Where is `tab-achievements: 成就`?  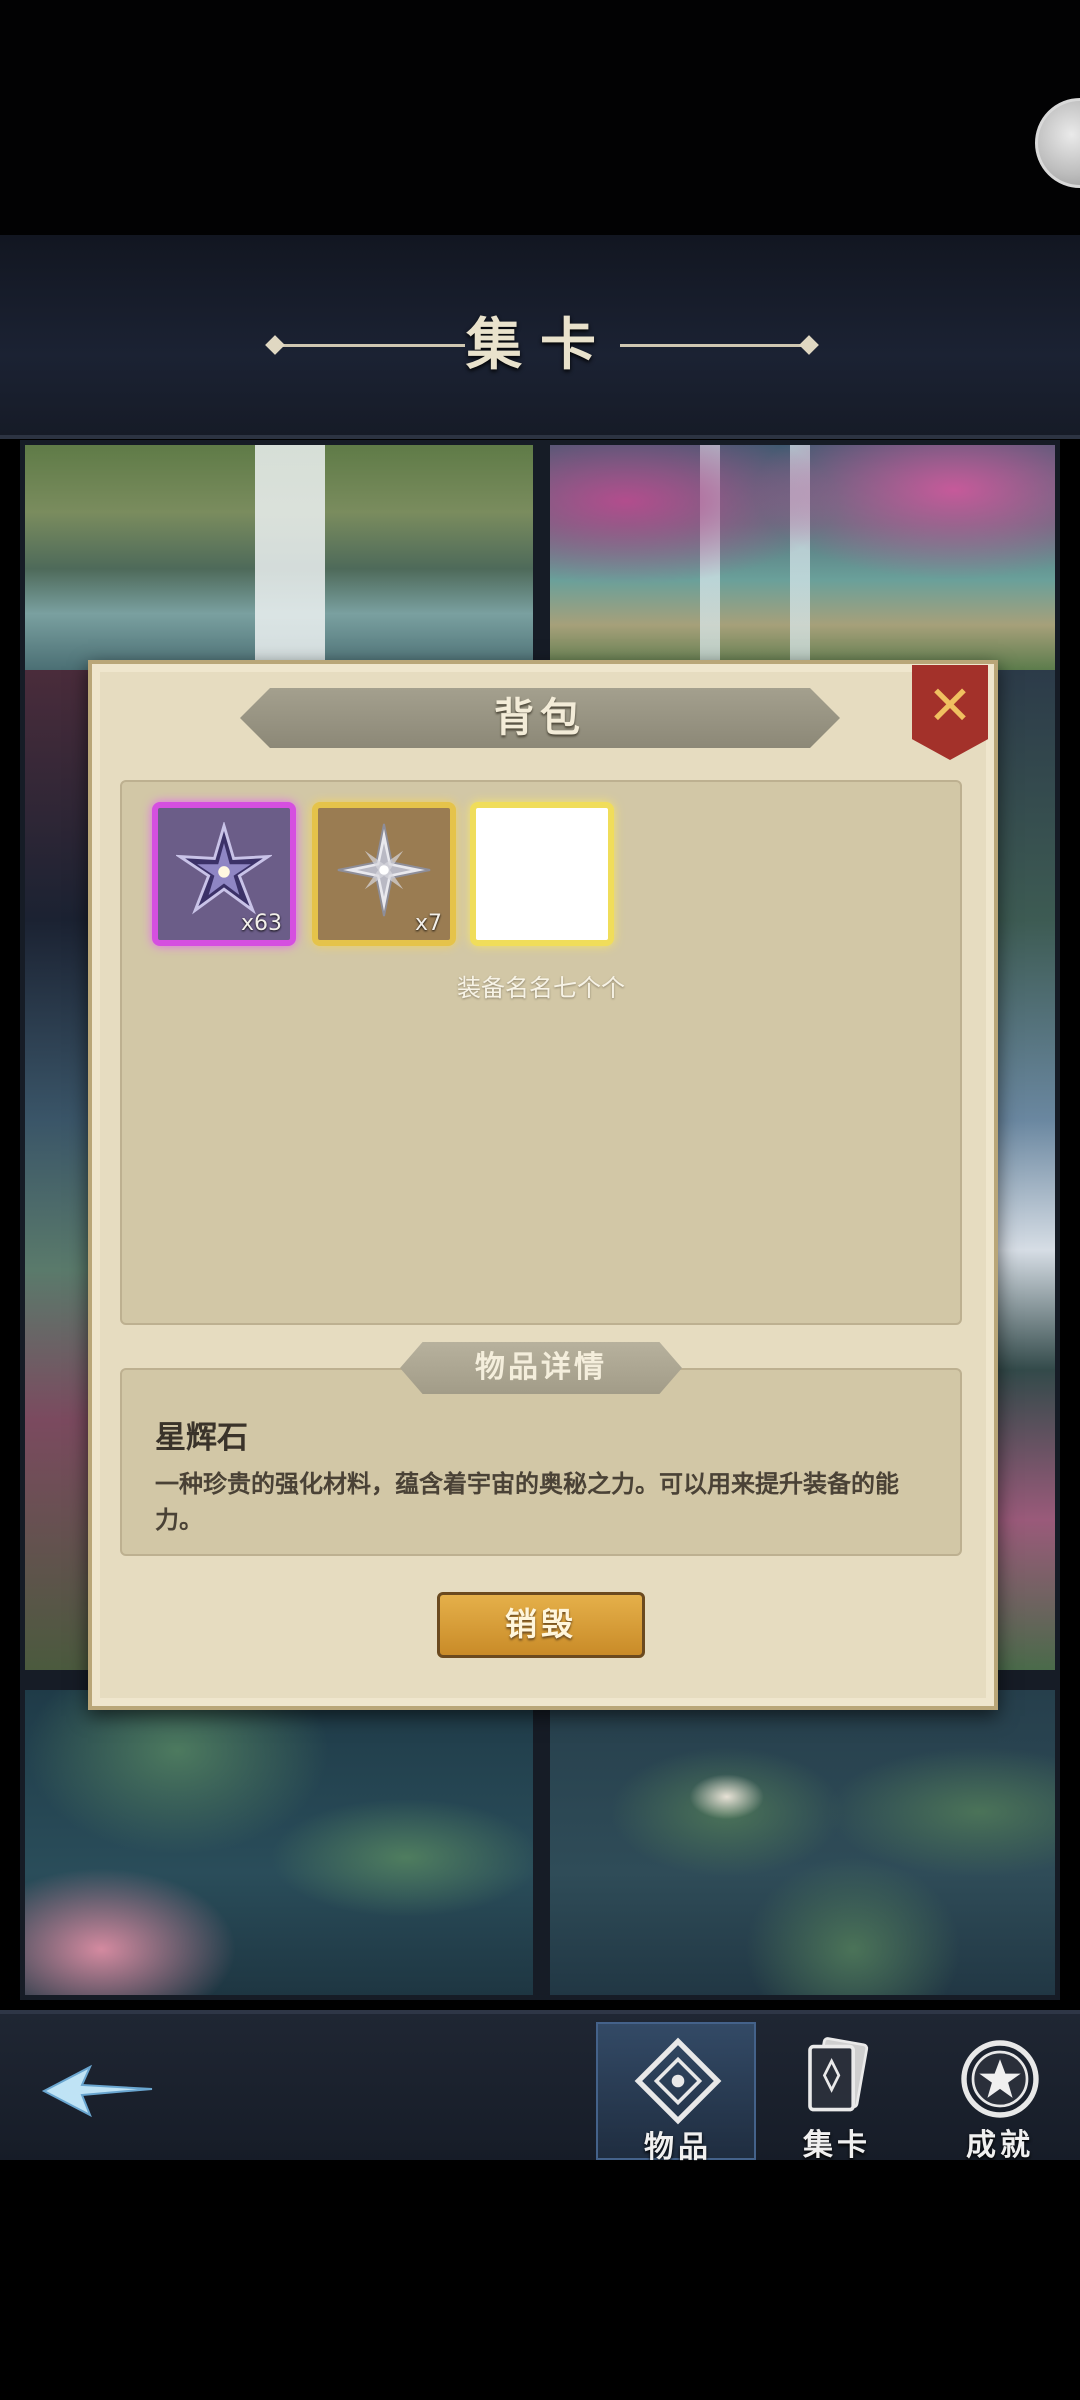 tab-achievements: 成就 is located at coordinates (1000, 2092).